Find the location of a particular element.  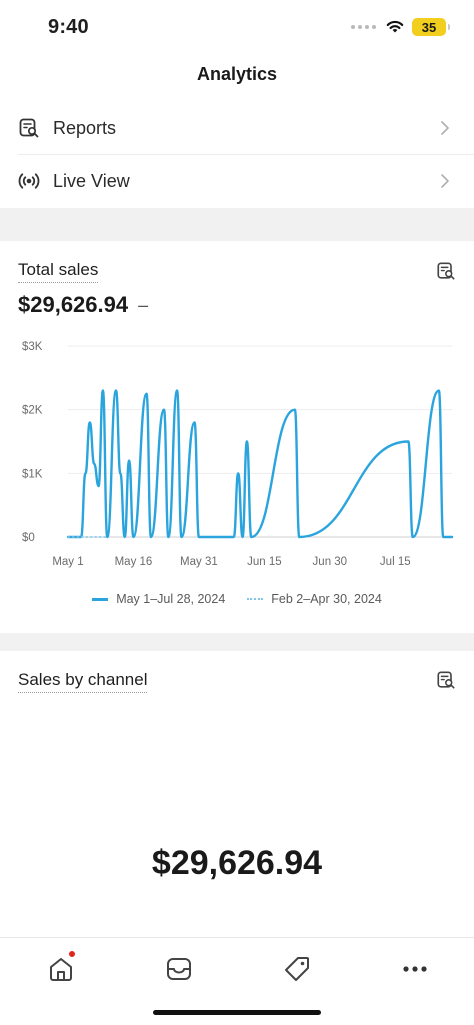

more-icon is located at coordinates (415, 969).